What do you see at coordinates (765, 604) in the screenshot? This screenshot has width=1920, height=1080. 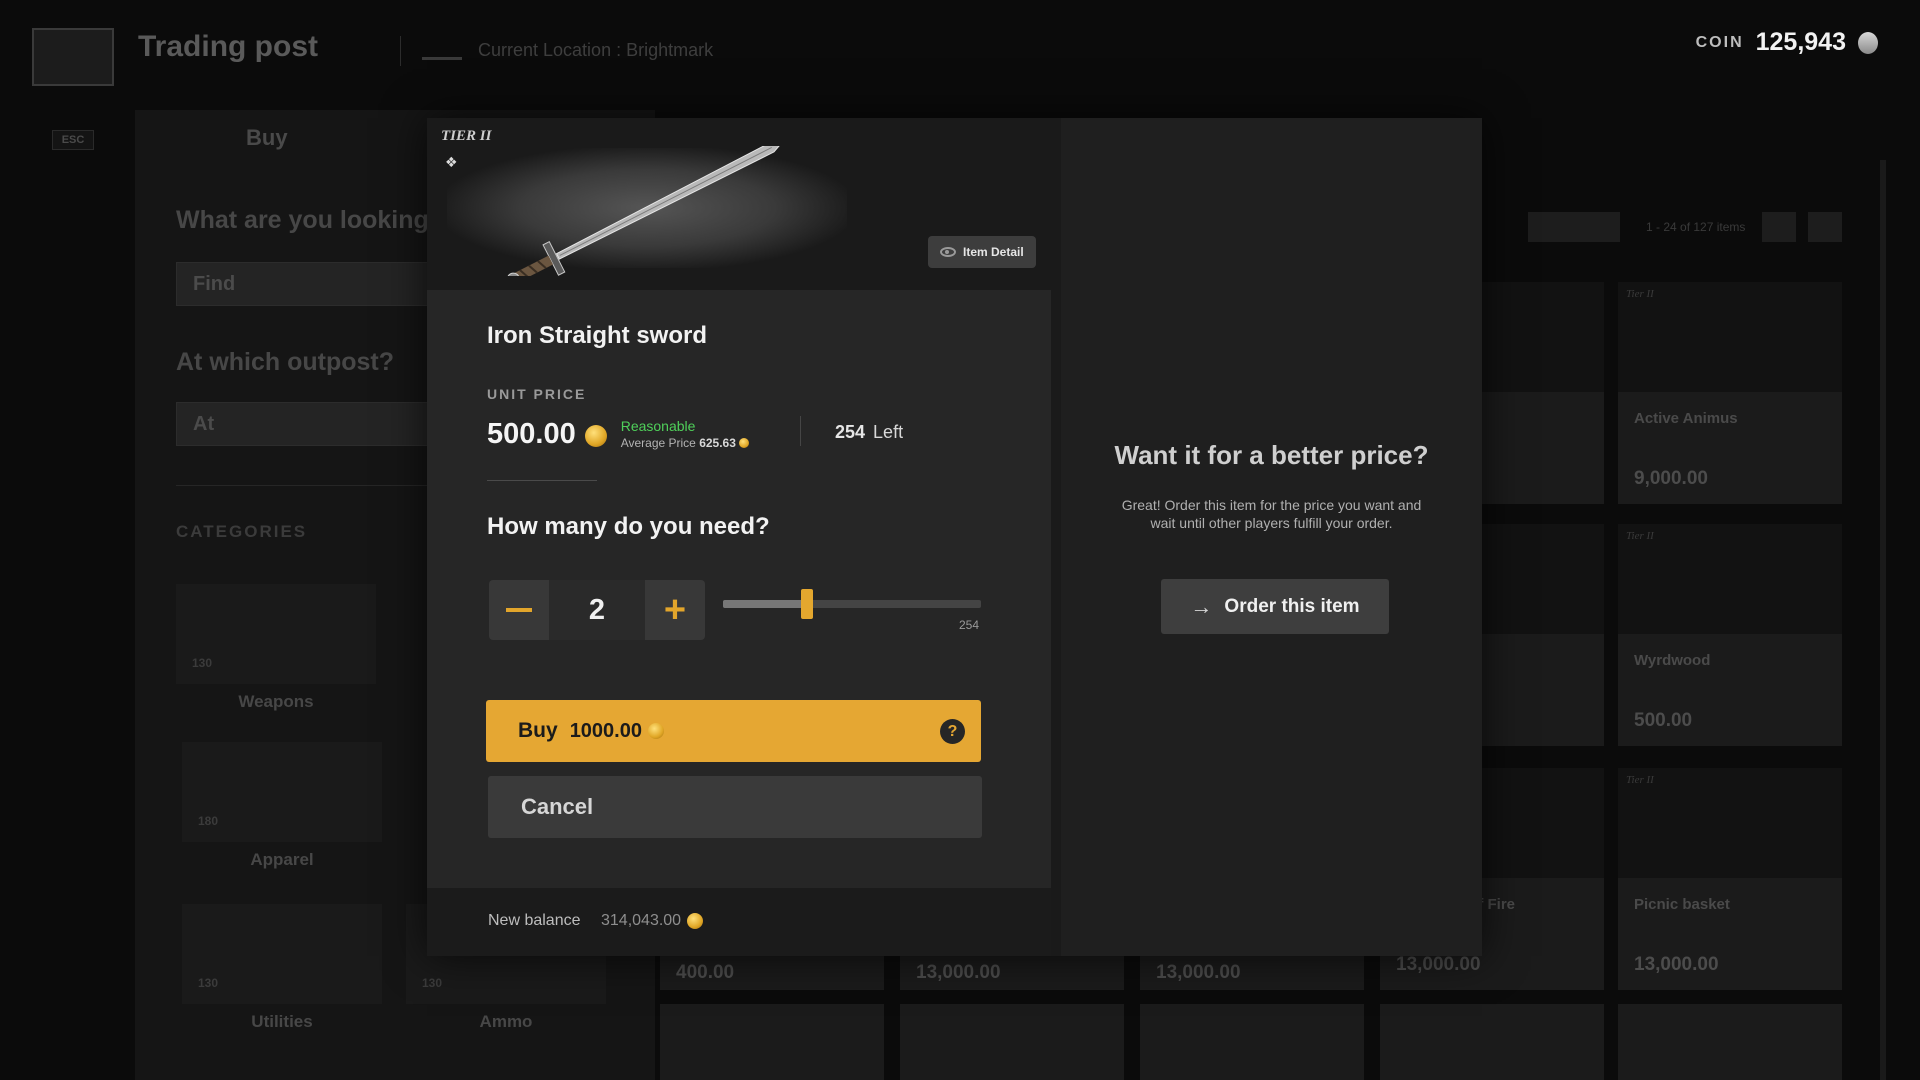 I see `slider-fill` at bounding box center [765, 604].